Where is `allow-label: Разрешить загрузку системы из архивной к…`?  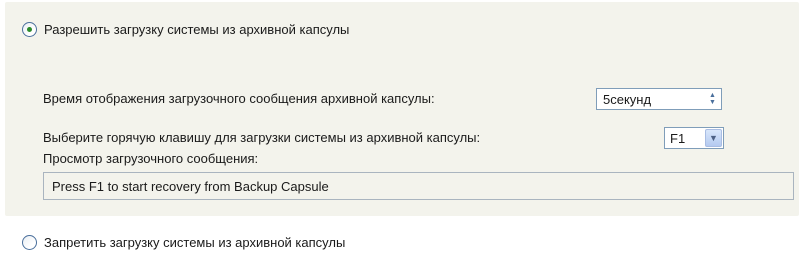 allow-label: Разрешить загрузку системы из архивной к… is located at coordinates (197, 29).